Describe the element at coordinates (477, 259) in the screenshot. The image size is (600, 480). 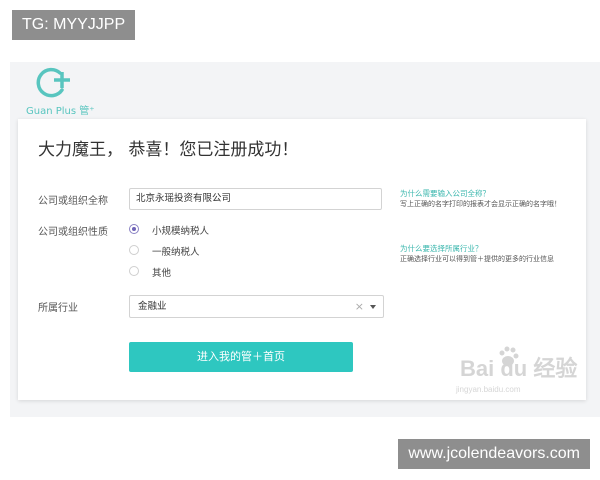
I see `help-text-industry: 正确选择行业可以得到管＋提供的更多的行业信息` at that location.